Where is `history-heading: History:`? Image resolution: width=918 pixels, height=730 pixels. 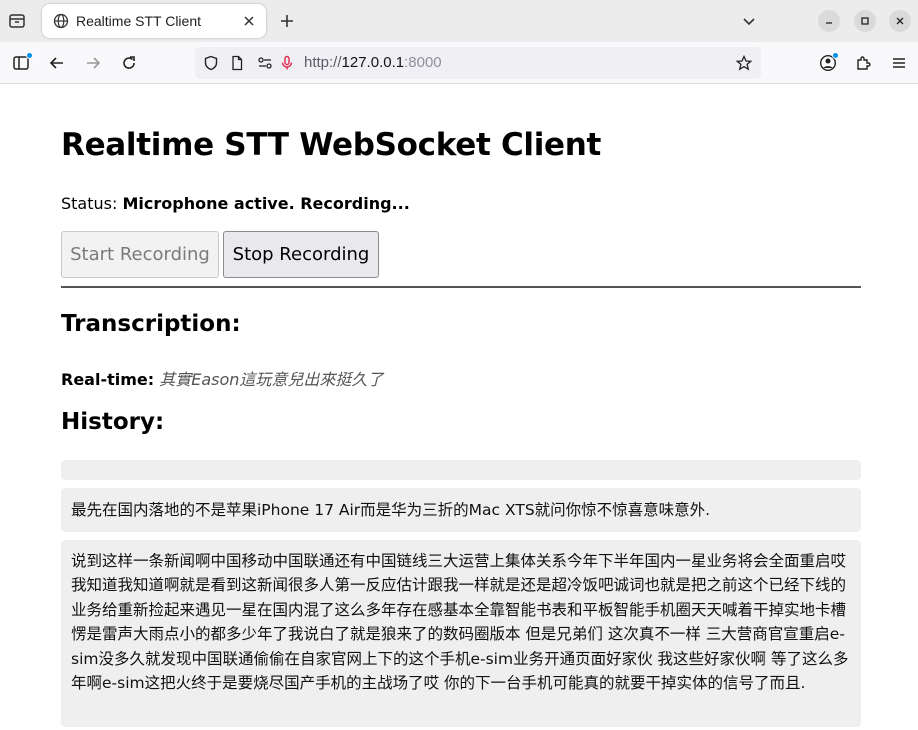 history-heading: History: is located at coordinates (113, 422).